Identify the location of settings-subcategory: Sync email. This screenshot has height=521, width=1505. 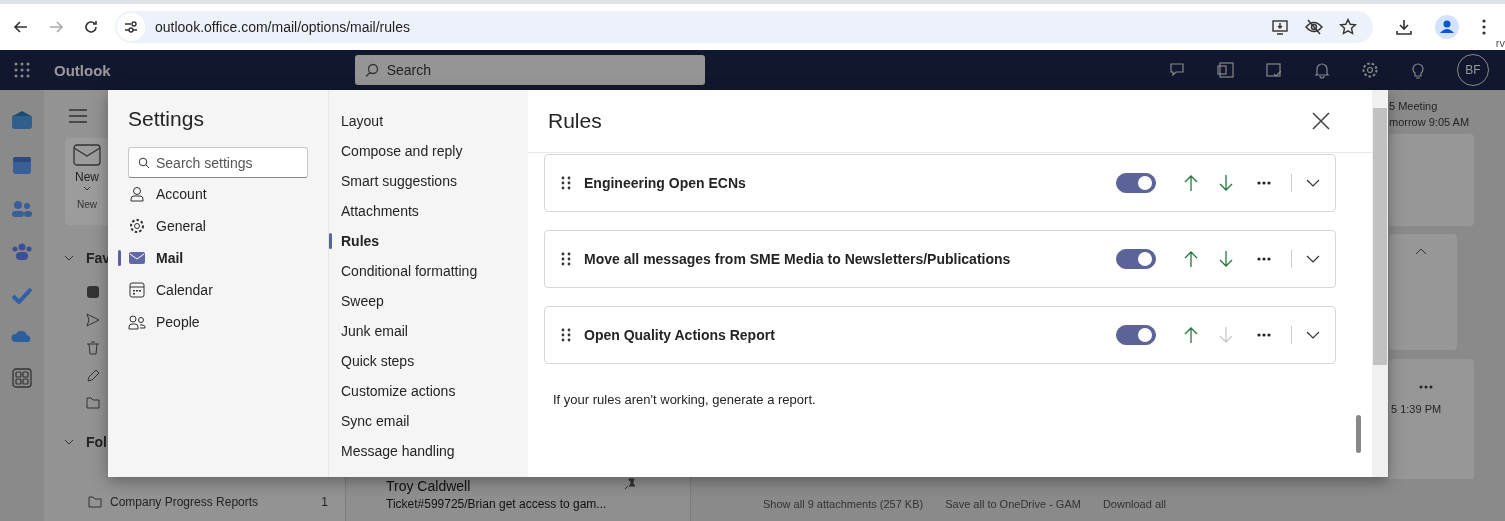
(428, 421).